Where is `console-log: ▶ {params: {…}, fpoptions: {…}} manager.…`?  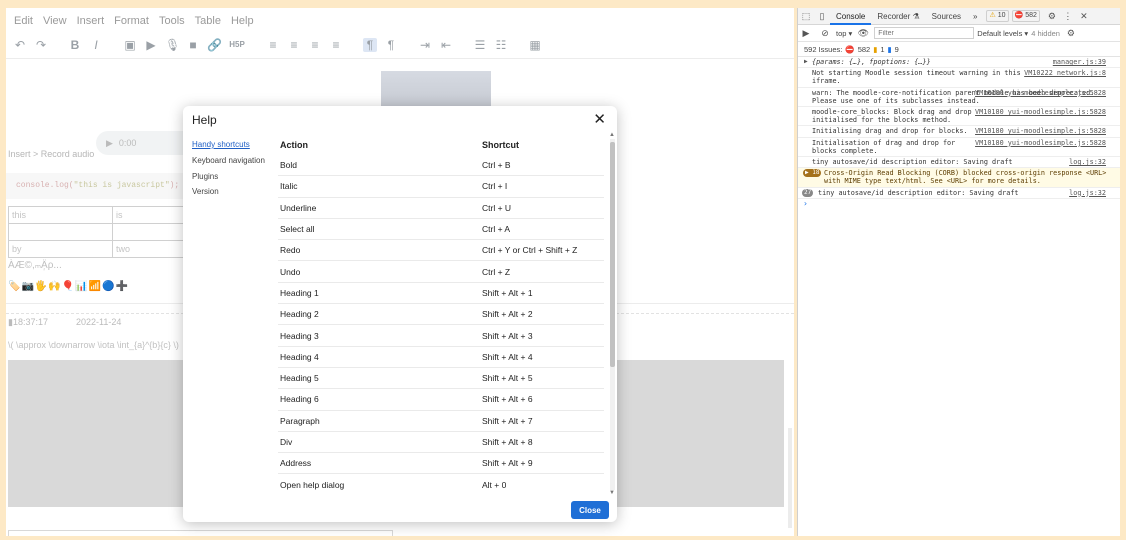 console-log: ▶ {params: {…}, fpoptions: {…}} manager.… is located at coordinates (959, 132).